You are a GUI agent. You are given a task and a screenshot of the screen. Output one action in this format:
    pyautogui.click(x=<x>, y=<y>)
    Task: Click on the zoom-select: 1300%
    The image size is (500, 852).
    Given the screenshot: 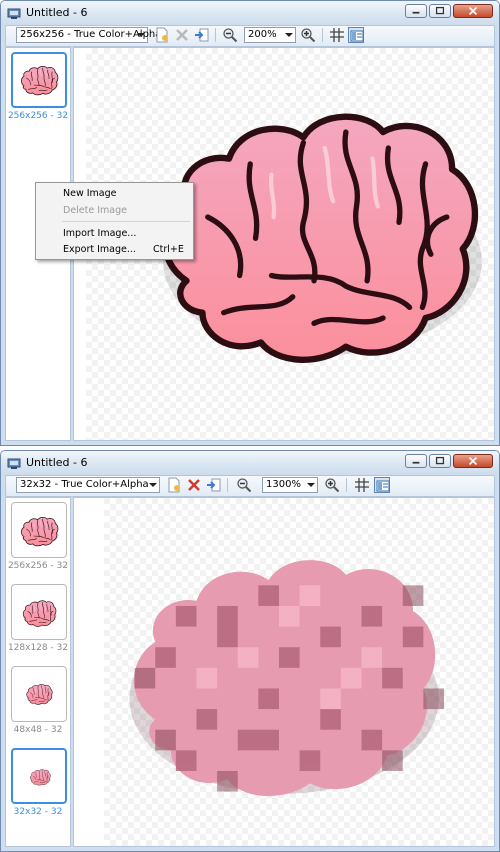 What is the action you would take?
    pyautogui.click(x=290, y=485)
    